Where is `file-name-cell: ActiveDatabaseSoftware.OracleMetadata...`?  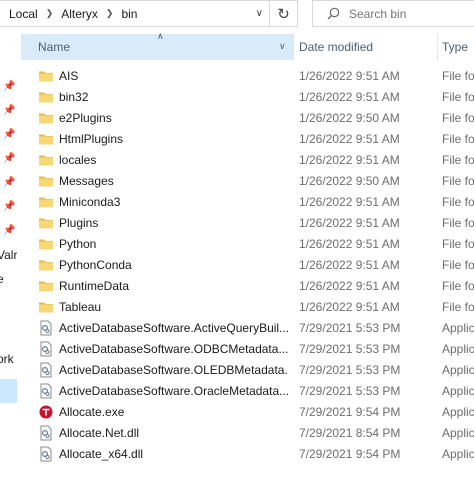 file-name-cell: ActiveDatabaseSoftware.OracleMetadata... is located at coordinates (163, 391).